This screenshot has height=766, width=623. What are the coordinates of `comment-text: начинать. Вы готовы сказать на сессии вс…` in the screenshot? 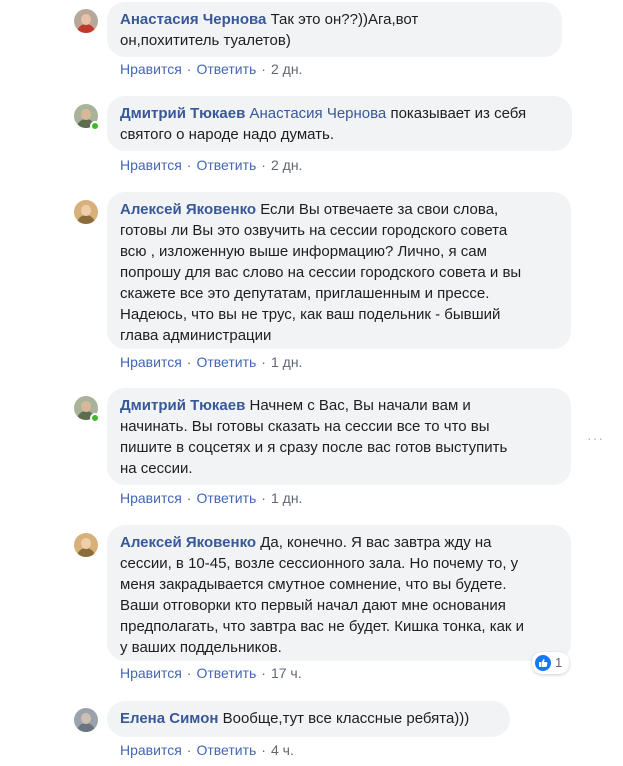 It's located at (305, 426).